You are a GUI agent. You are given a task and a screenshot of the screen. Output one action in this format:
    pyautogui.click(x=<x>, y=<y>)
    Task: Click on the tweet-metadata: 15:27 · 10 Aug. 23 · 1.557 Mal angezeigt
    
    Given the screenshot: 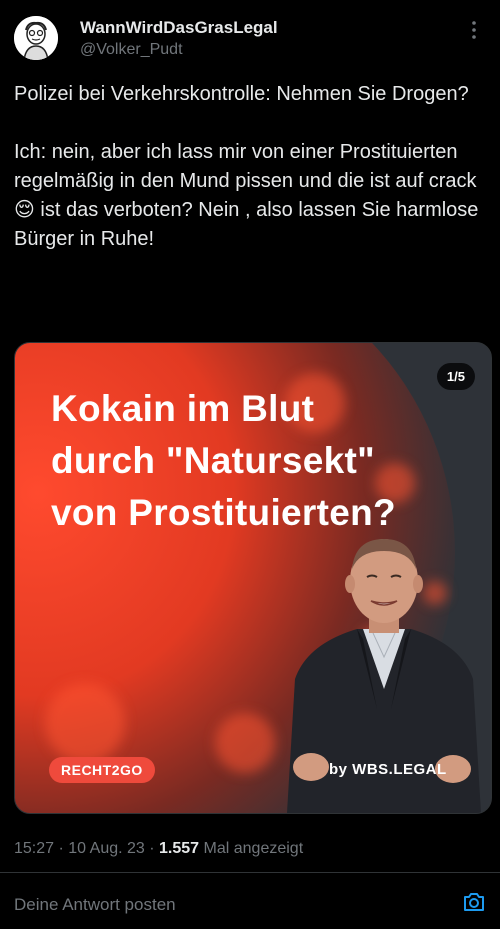 What is the action you would take?
    pyautogui.click(x=158, y=849)
    